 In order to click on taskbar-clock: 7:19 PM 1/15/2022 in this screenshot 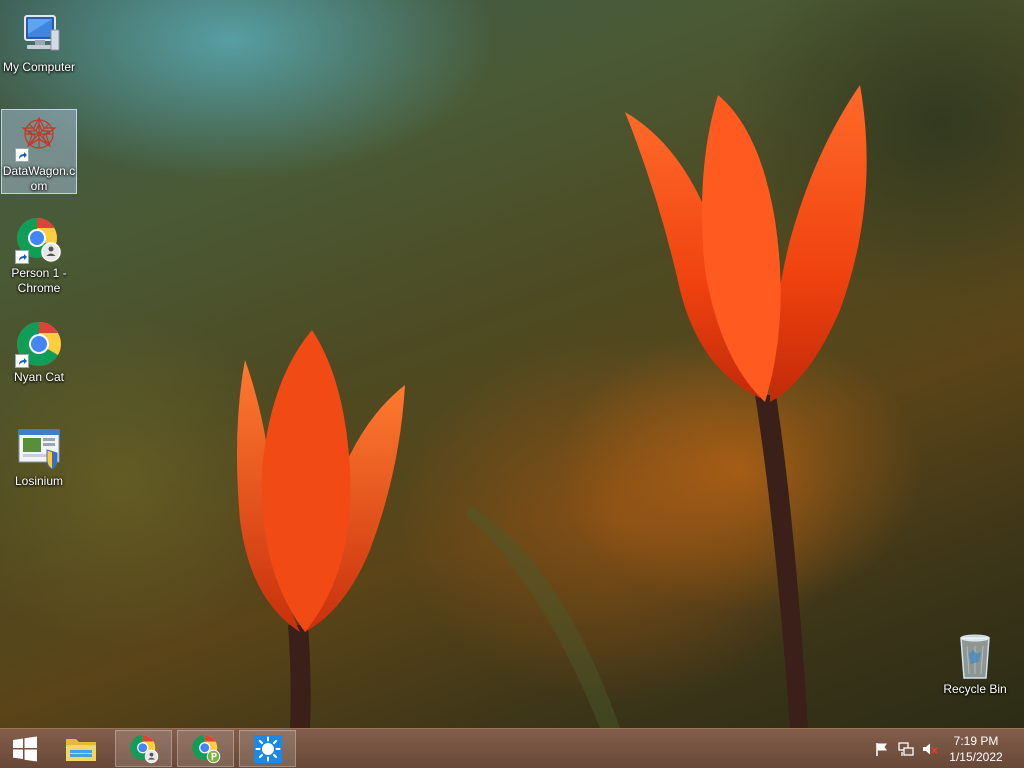, I will do `click(976, 749)`.